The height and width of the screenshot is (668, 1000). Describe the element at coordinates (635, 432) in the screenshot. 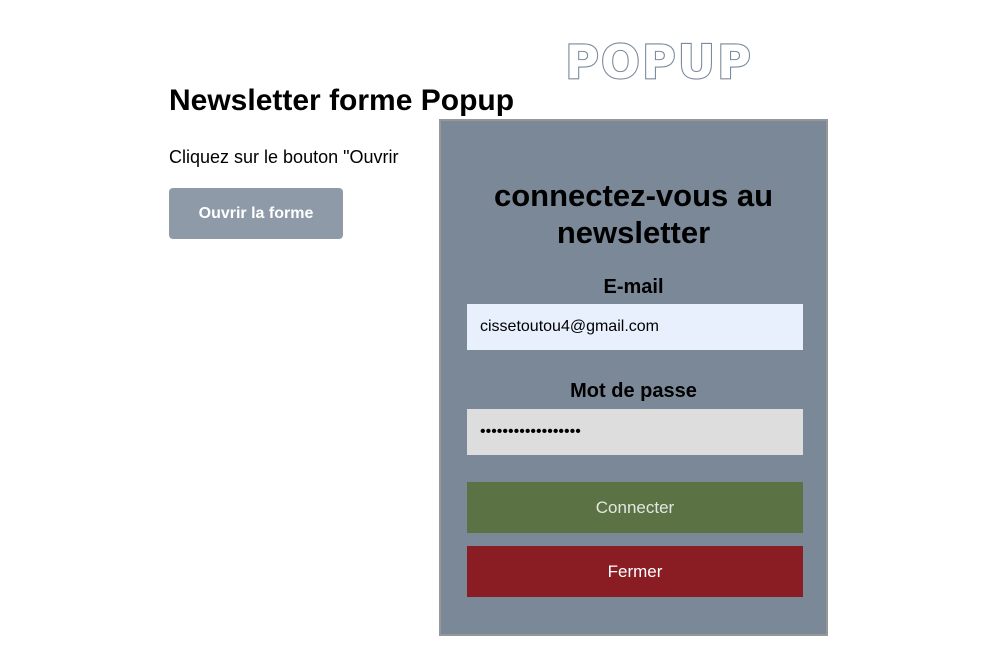

I see `password-field` at that location.